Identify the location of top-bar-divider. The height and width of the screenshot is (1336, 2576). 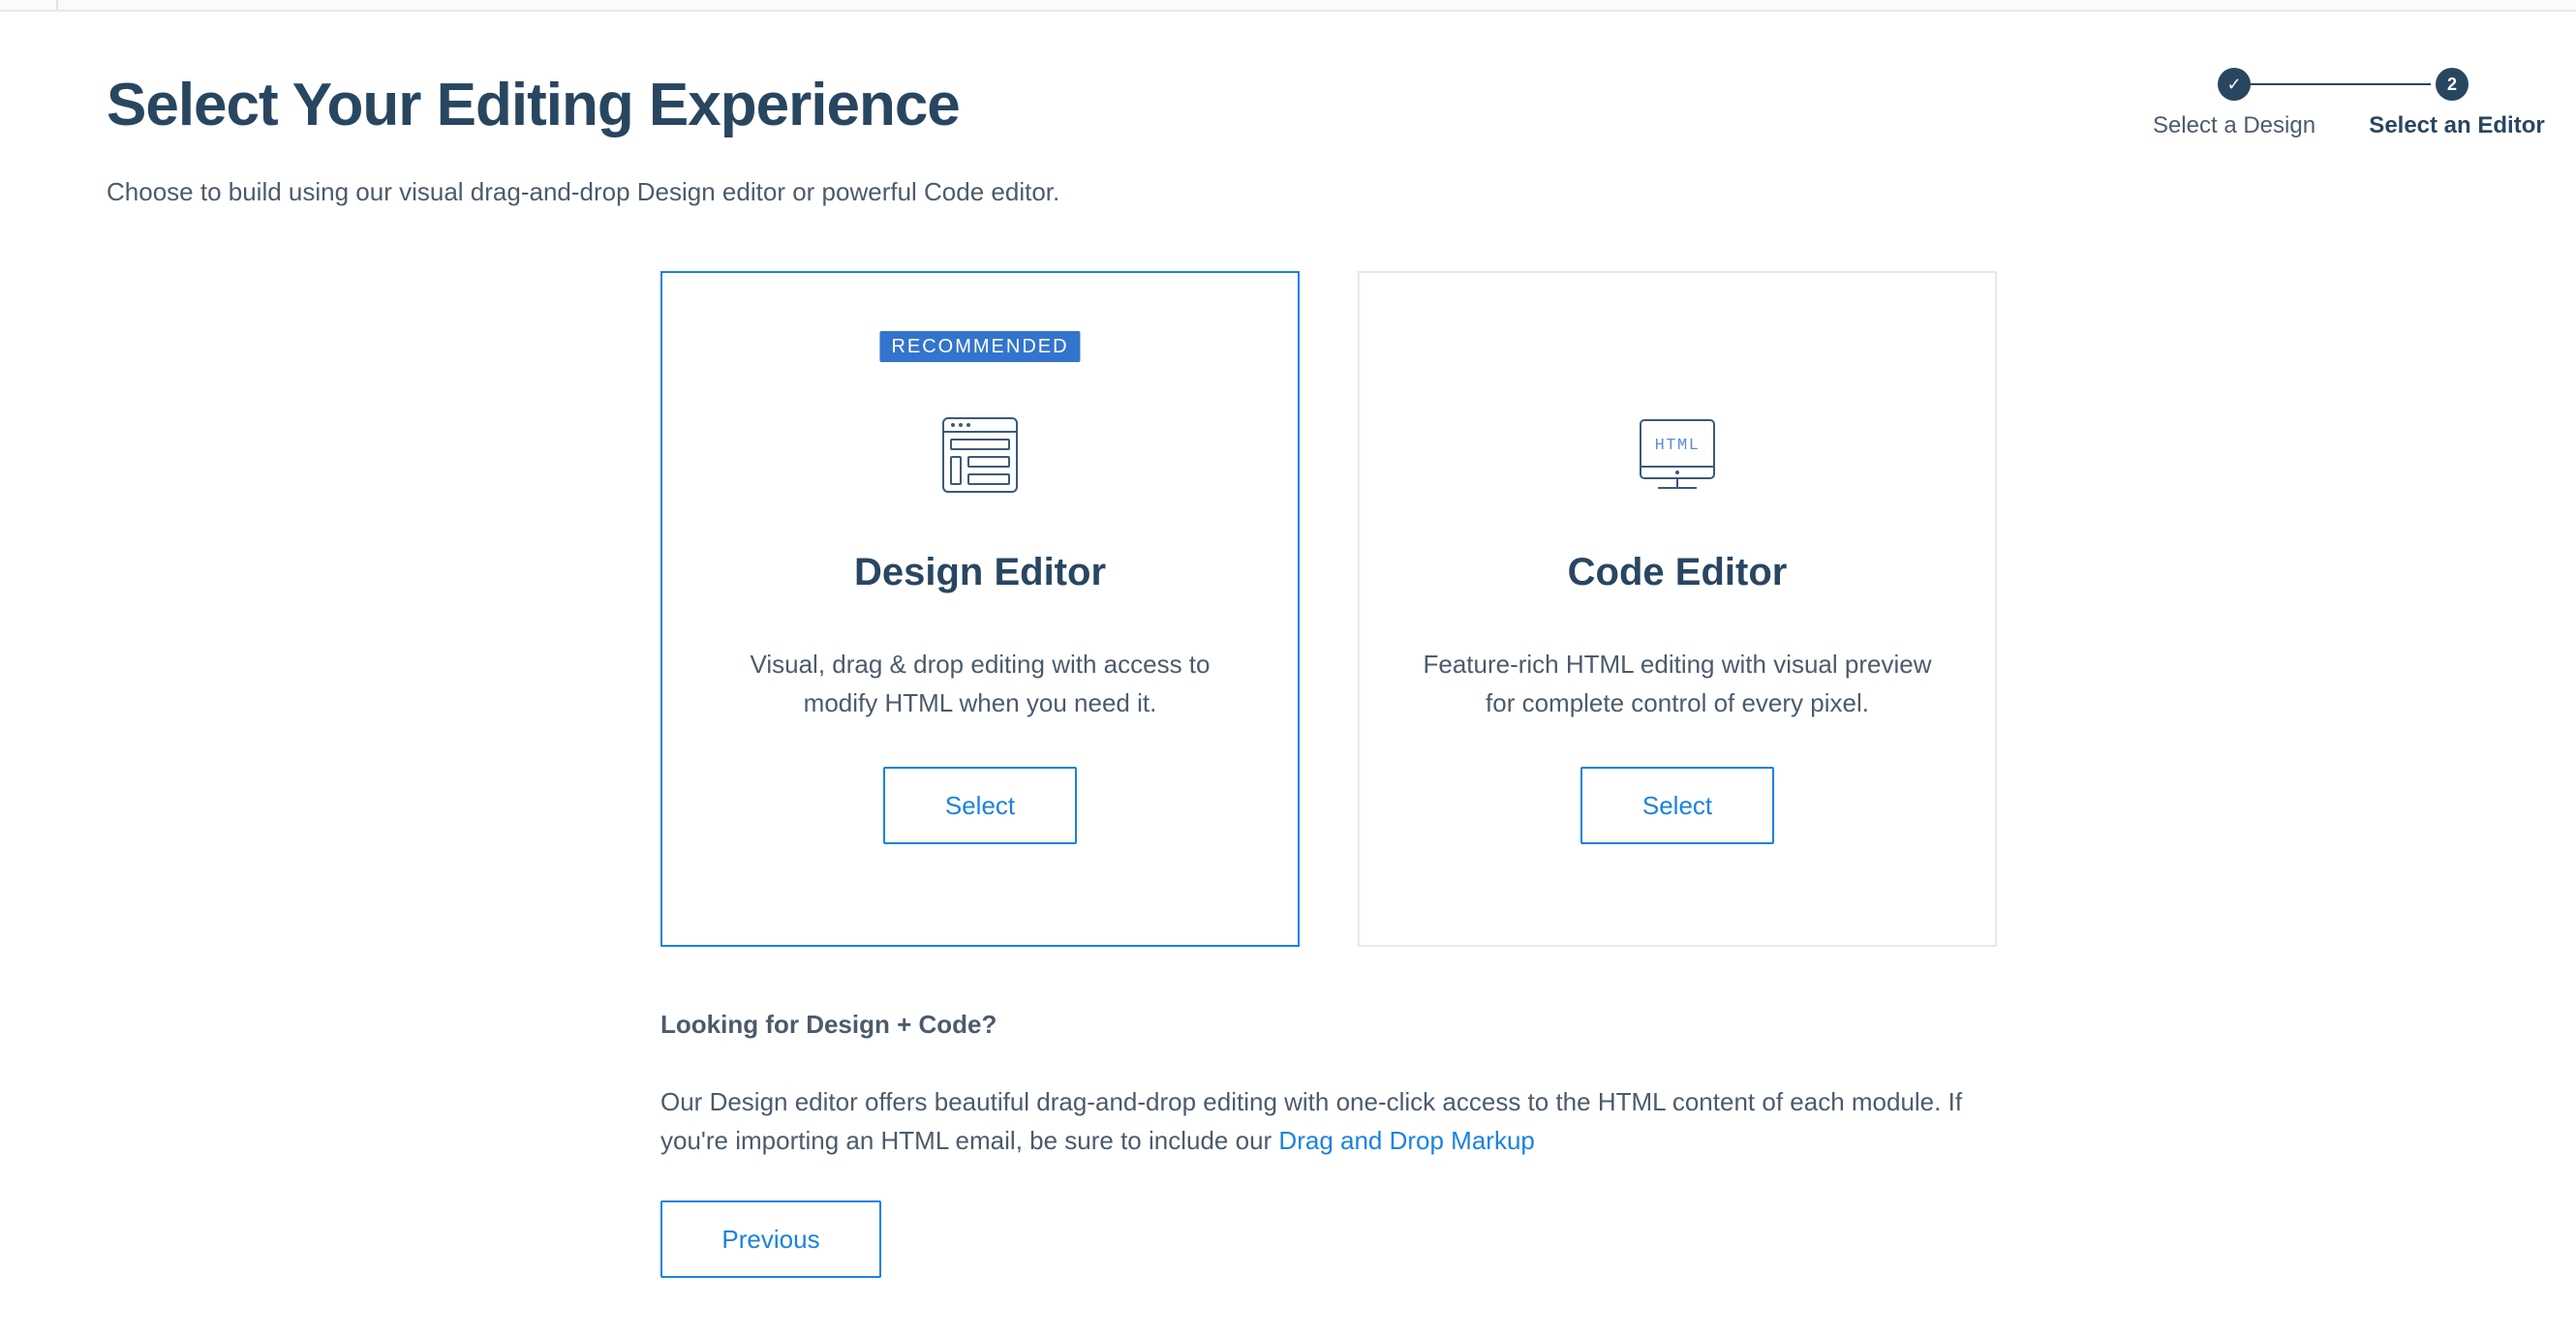
(57, 5).